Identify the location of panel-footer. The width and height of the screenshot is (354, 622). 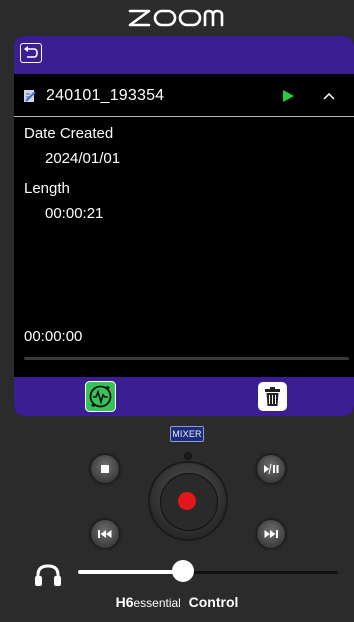
(184, 396).